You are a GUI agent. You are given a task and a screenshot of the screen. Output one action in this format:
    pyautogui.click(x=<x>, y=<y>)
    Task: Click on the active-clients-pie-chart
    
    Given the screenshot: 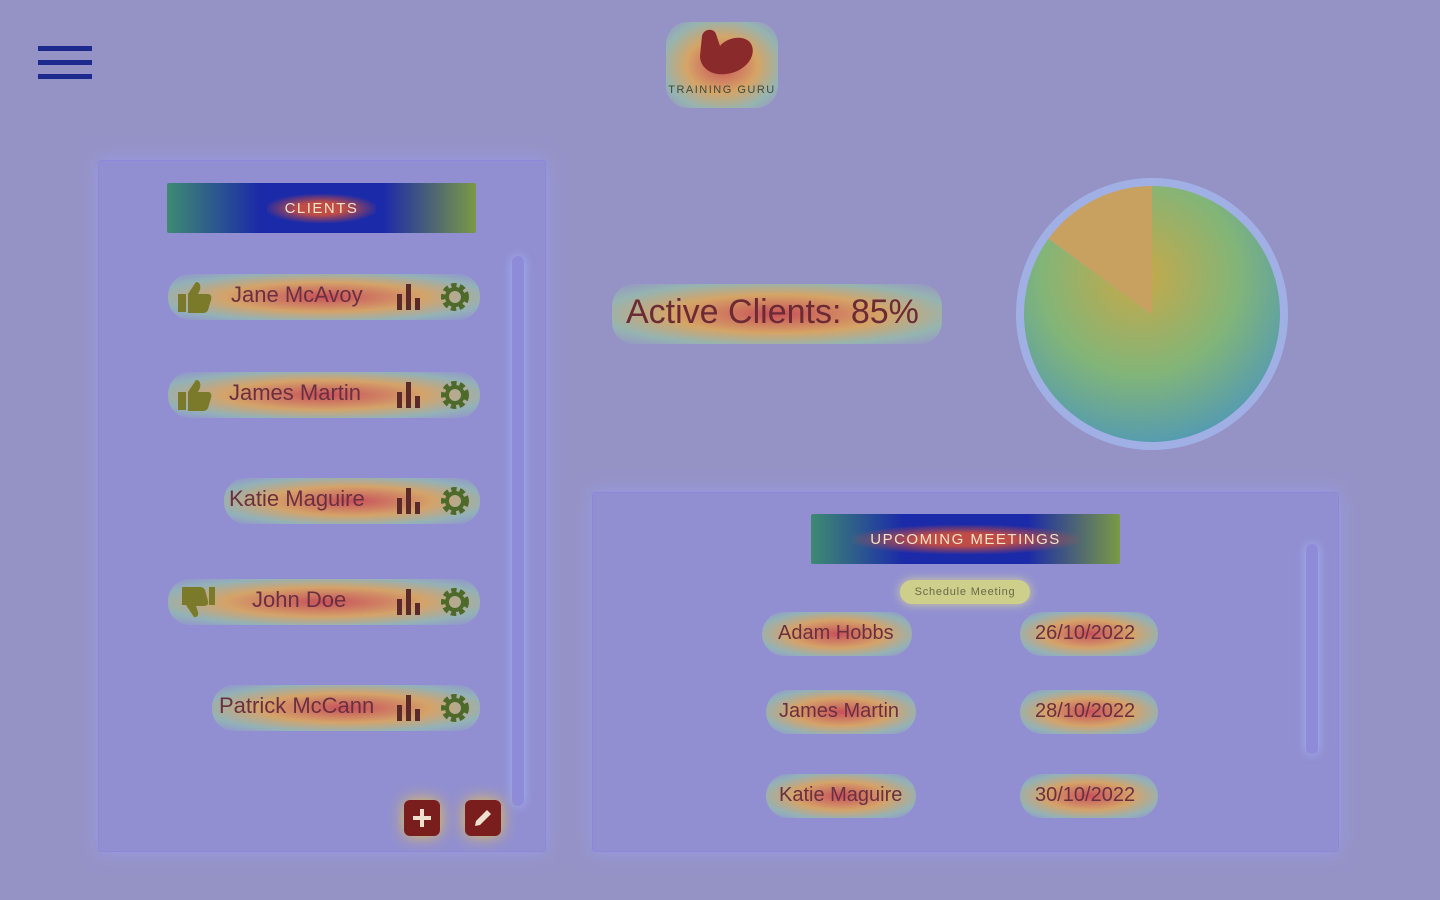 What is the action you would take?
    pyautogui.click(x=1152, y=314)
    